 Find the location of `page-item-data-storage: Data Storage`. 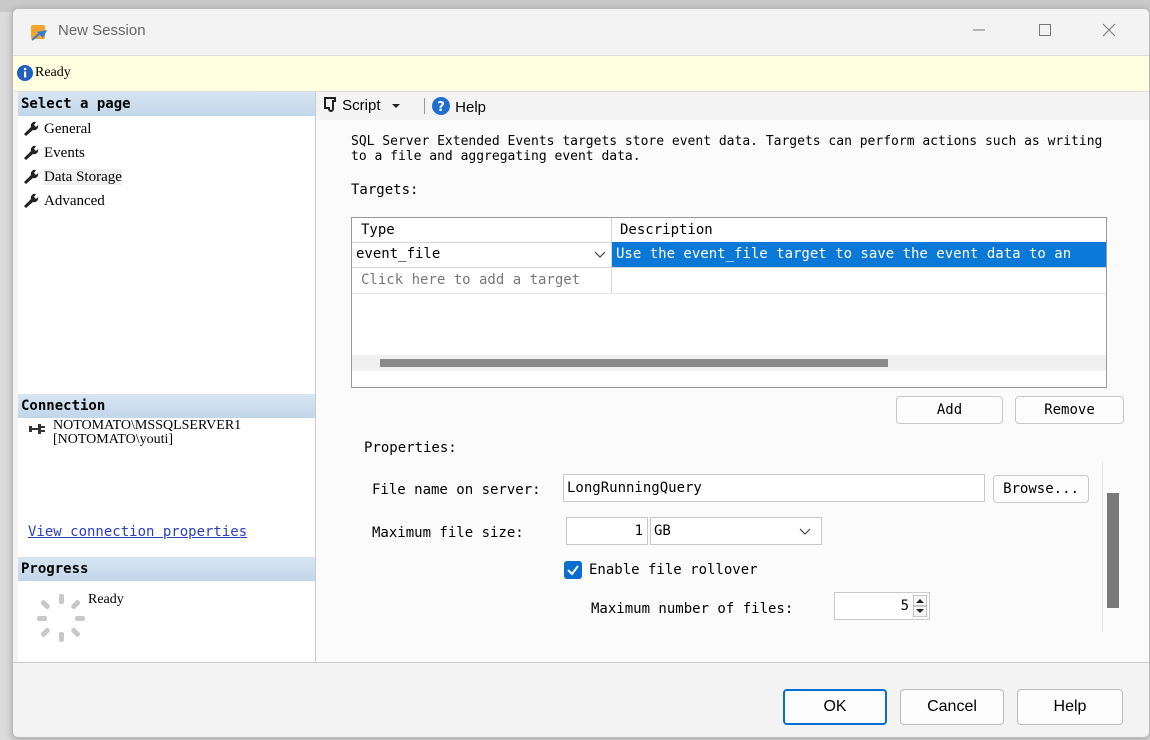

page-item-data-storage: Data Storage is located at coordinates (72, 177).